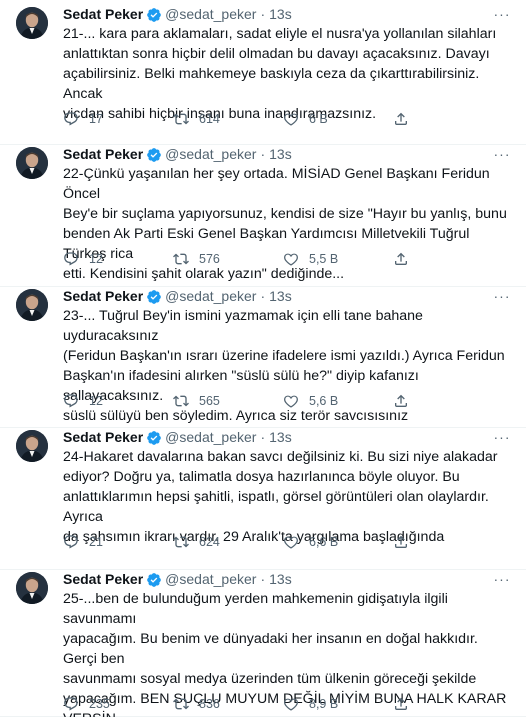 Image resolution: width=526 pixels, height=717 pixels. Describe the element at coordinates (118, 542) in the screenshot. I see `reply-button: 21` at that location.